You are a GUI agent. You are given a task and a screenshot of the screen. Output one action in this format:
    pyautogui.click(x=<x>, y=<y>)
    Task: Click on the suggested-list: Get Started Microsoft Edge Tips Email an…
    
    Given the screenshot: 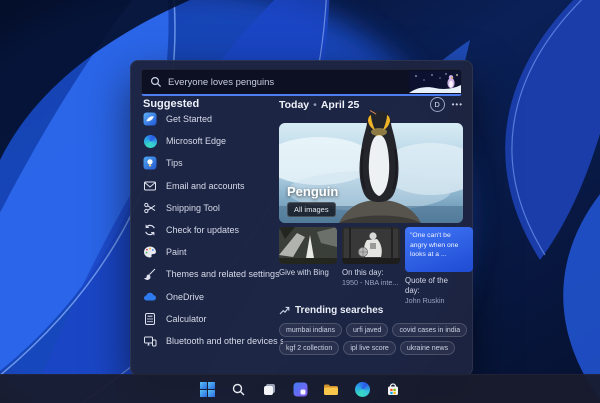 What is the action you would take?
    pyautogui.click(x=213, y=230)
    